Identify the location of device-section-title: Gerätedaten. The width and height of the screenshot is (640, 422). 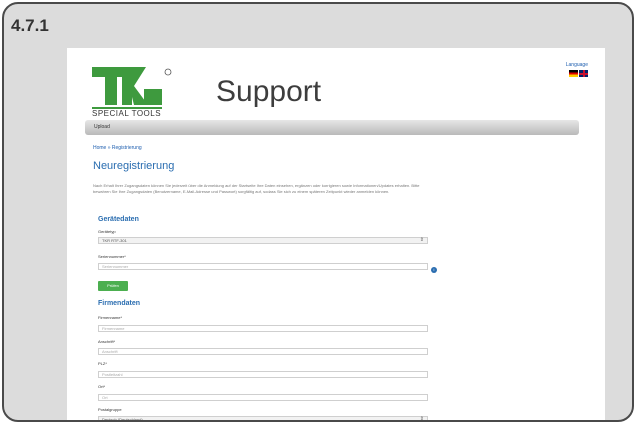
(118, 219).